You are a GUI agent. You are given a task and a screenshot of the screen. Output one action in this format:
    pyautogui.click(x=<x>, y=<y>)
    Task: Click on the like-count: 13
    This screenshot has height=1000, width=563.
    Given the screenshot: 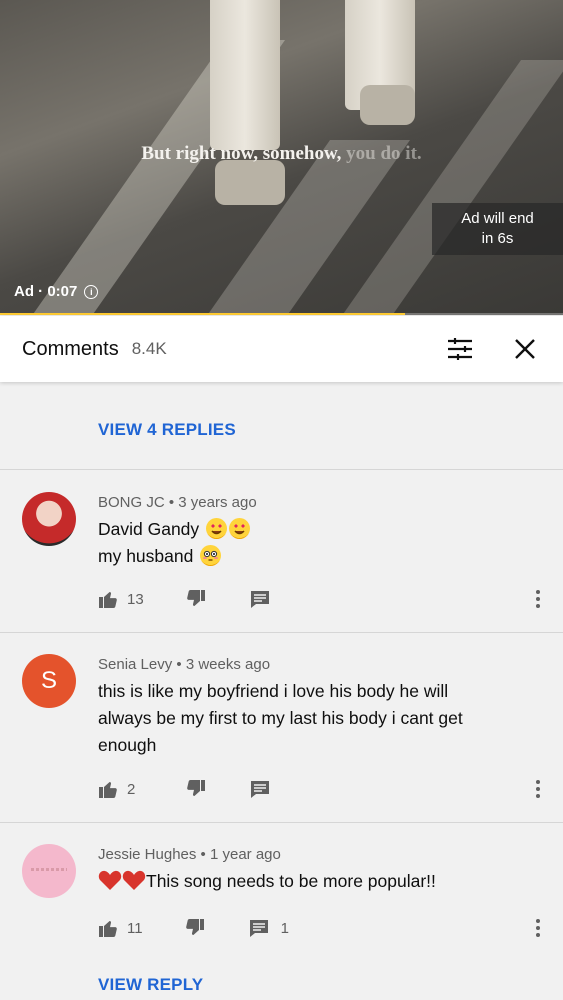 What is the action you would take?
    pyautogui.click(x=135, y=599)
    